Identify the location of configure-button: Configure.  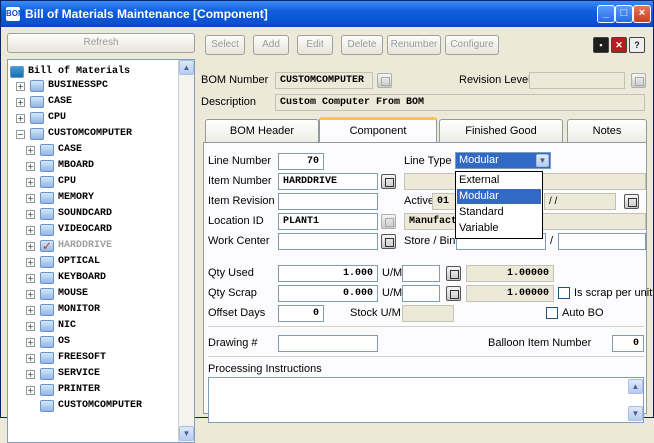
(472, 45).